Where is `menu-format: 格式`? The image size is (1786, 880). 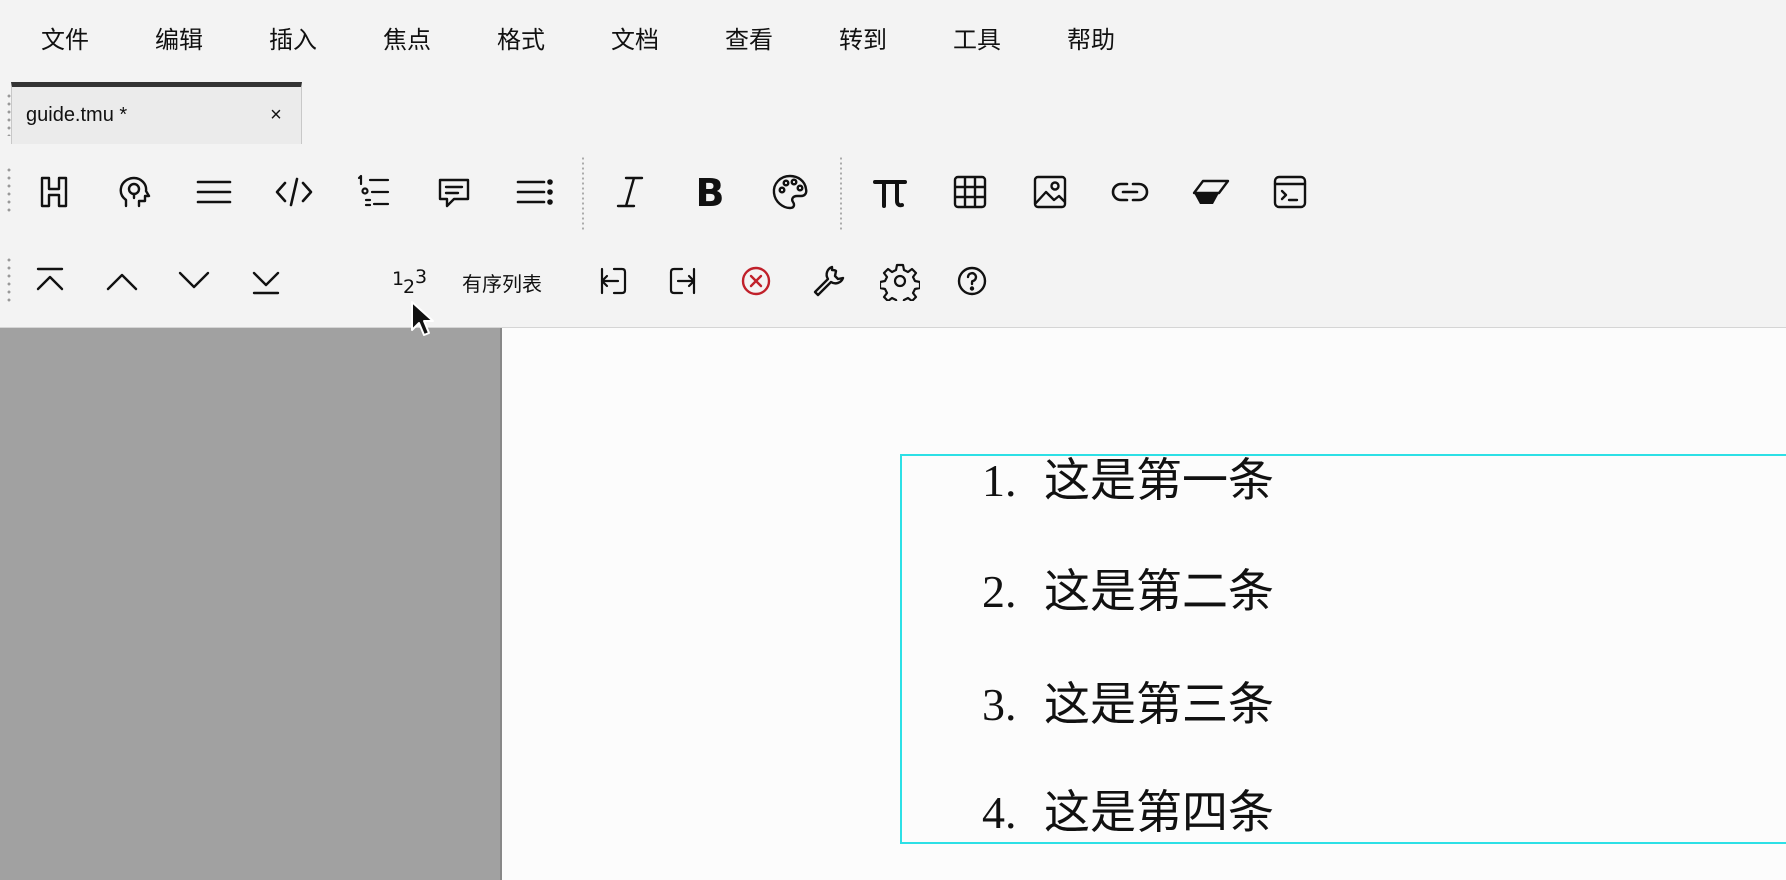
menu-format: 格式 is located at coordinates (521, 37).